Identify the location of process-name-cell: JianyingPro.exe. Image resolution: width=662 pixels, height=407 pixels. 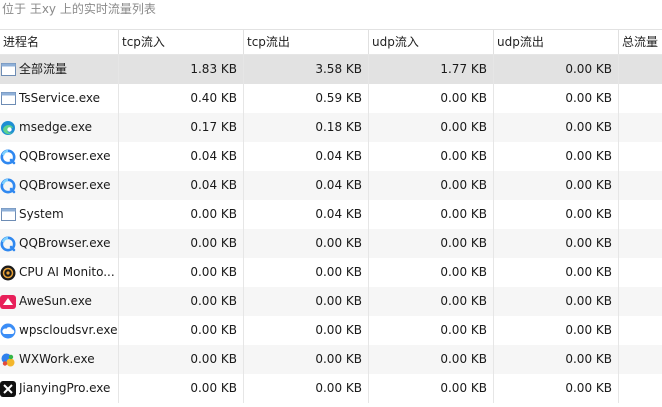
(59, 388).